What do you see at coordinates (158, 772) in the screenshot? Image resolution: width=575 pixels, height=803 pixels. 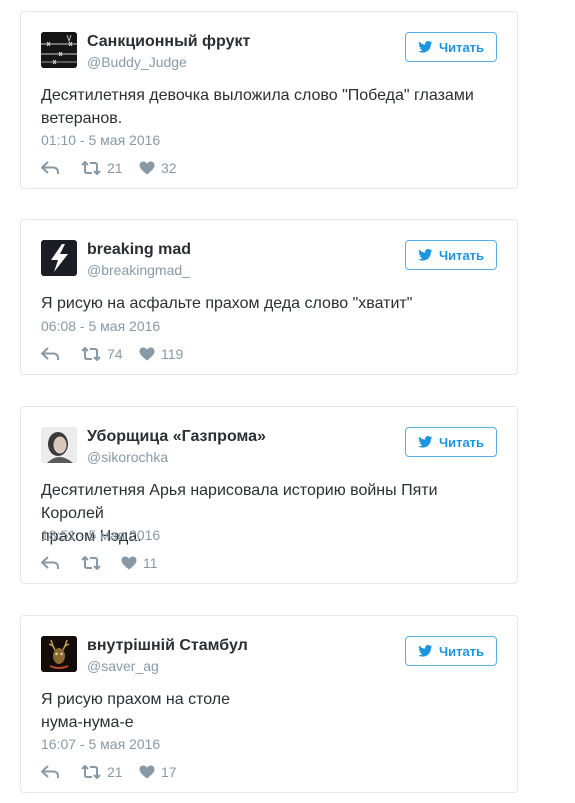 I see `like-button: 17` at bounding box center [158, 772].